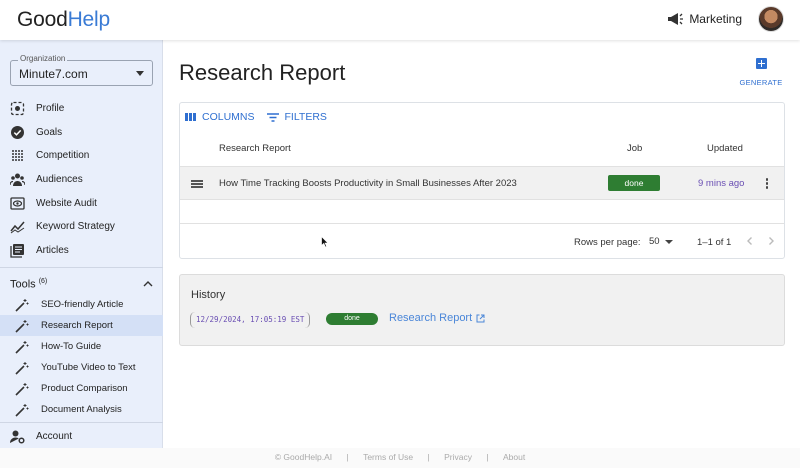  Describe the element at coordinates (482, 241) in the screenshot. I see `table-pagination: Rows per page: 50 1–1 of 1` at that location.